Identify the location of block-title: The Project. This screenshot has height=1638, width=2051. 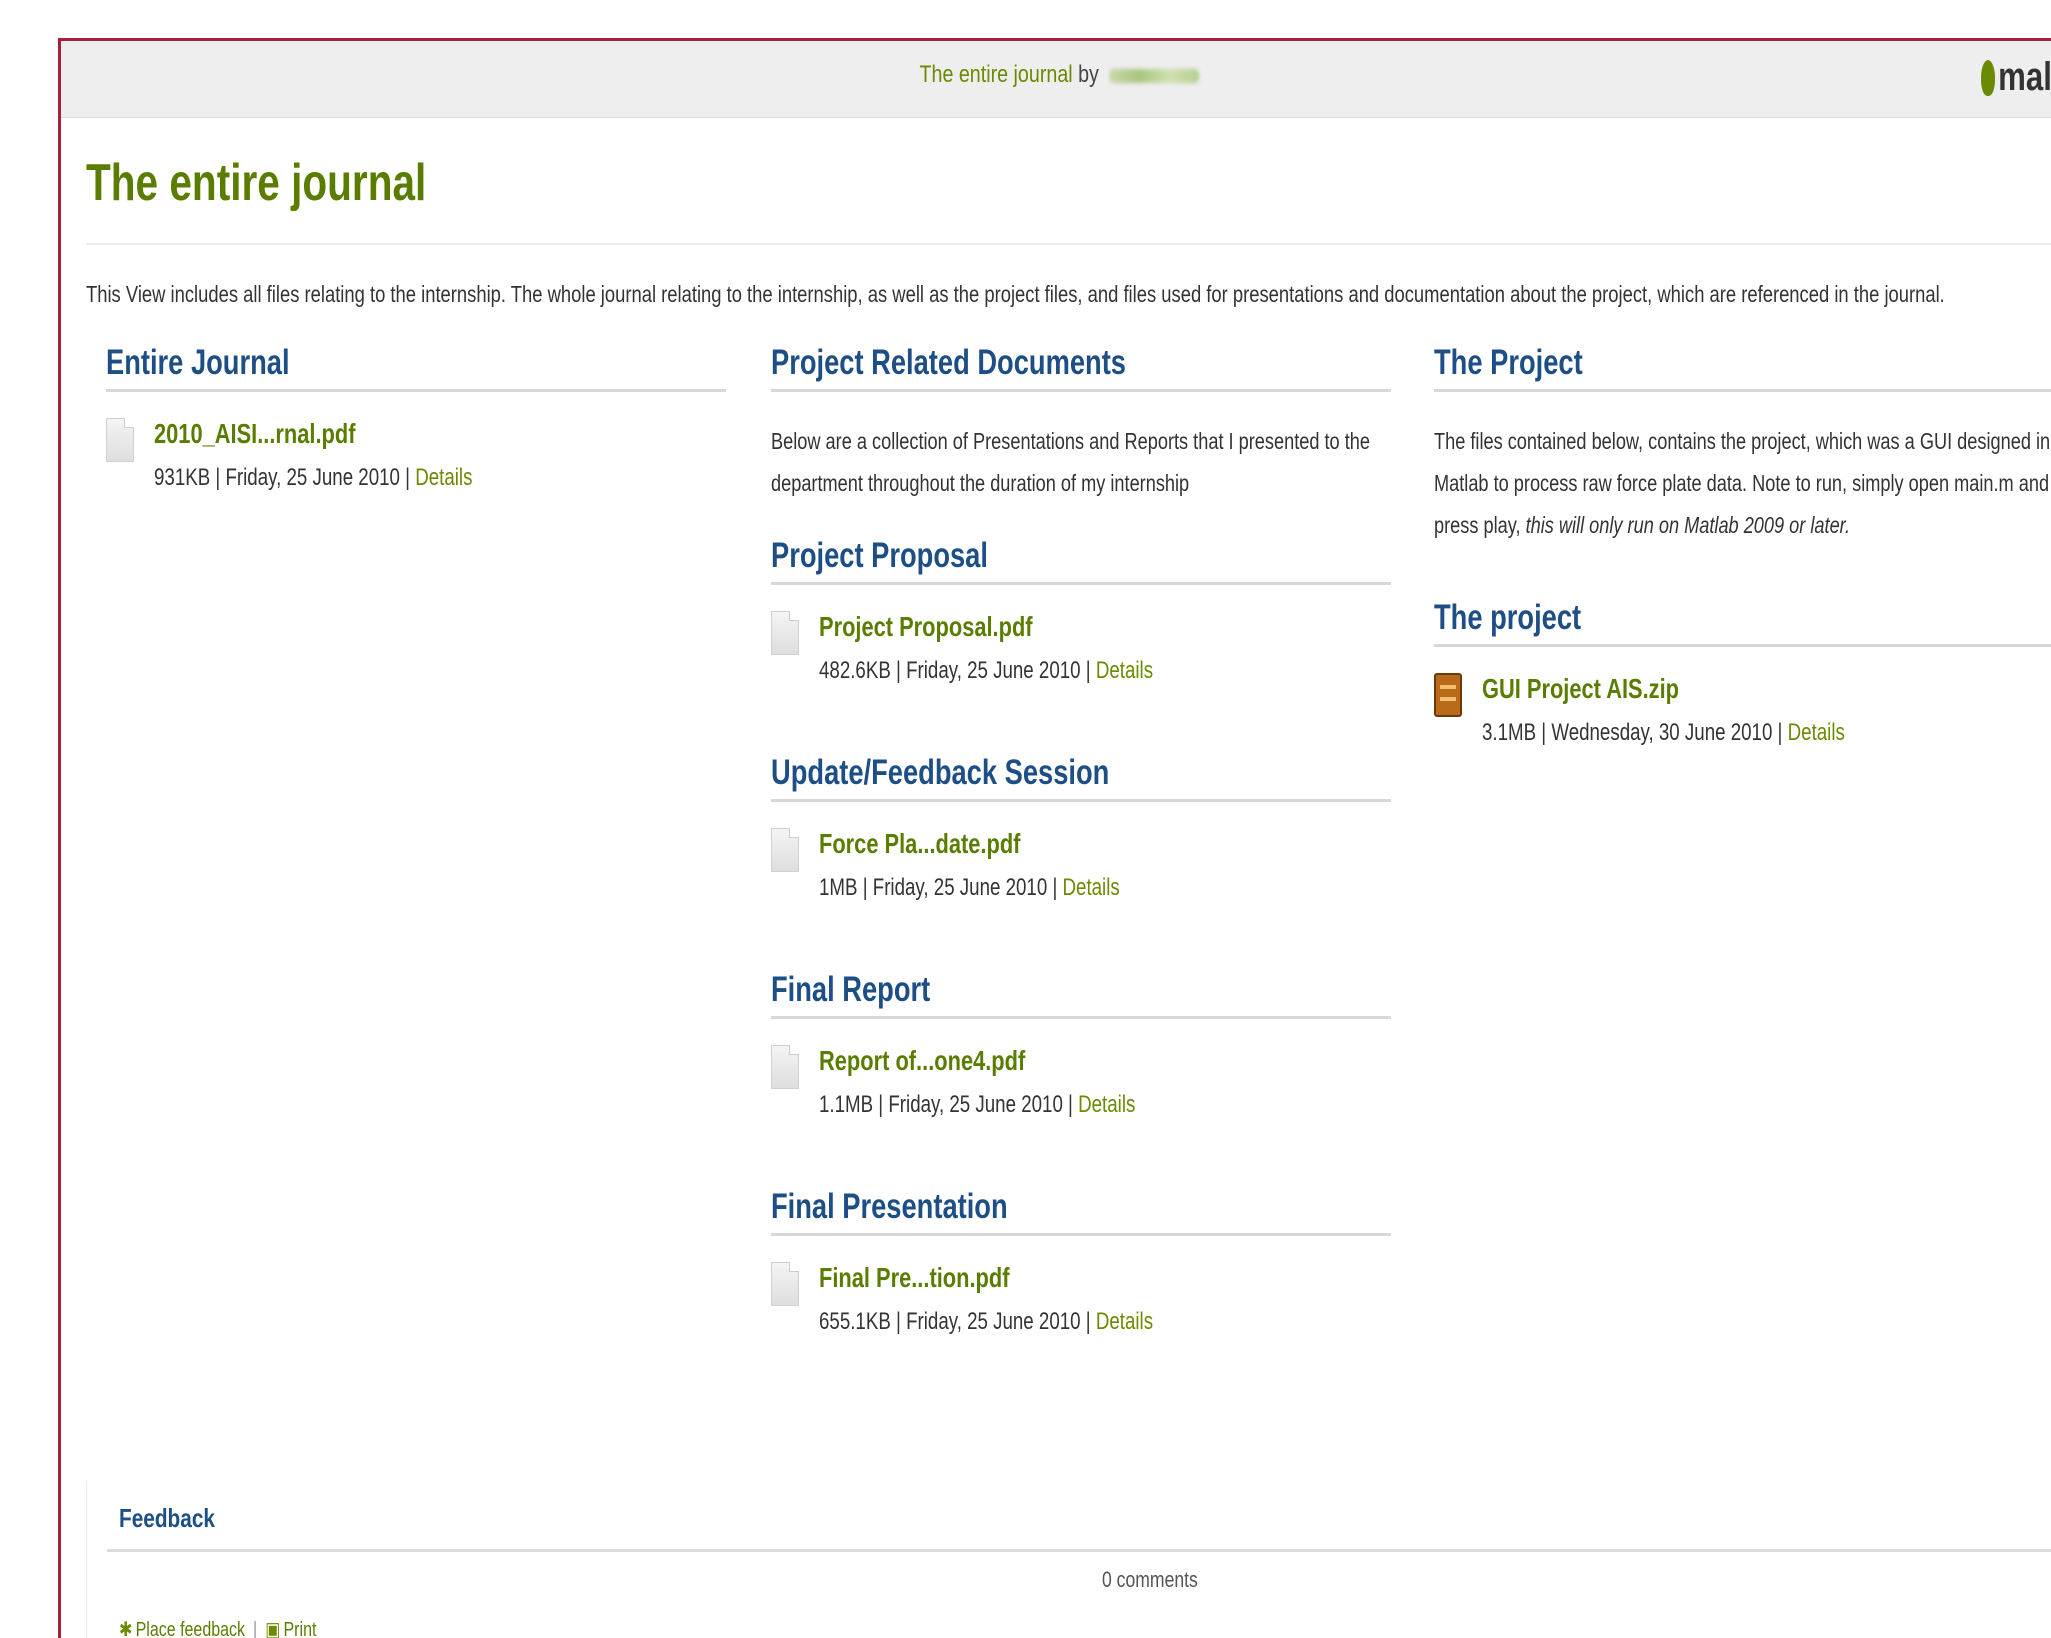
(1508, 362).